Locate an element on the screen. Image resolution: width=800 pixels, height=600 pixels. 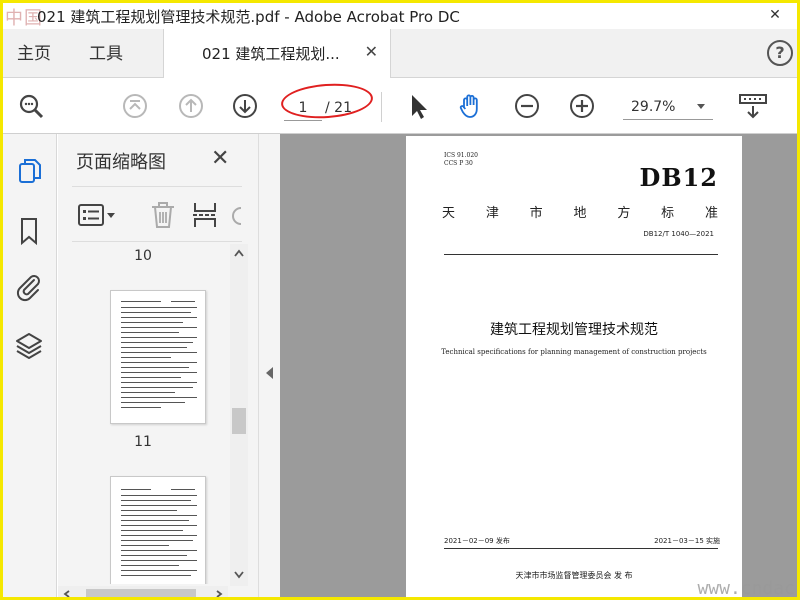
panel-toolbar is located at coordinates (157, 214).